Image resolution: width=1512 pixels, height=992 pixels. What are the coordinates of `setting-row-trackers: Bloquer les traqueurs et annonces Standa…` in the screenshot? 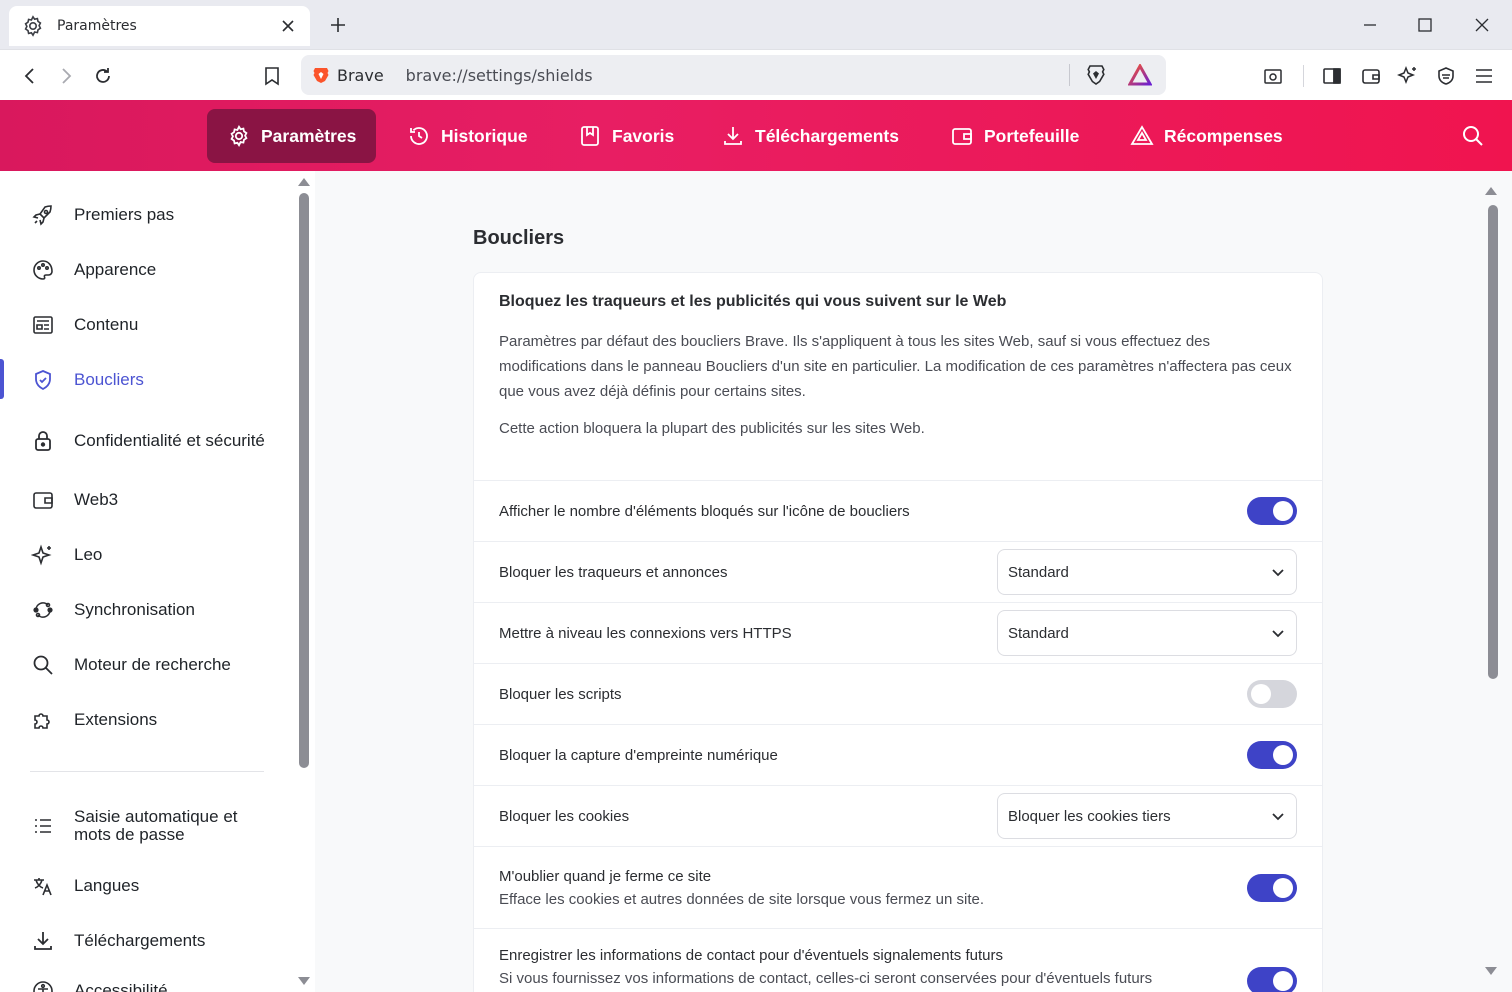 It's located at (898, 572).